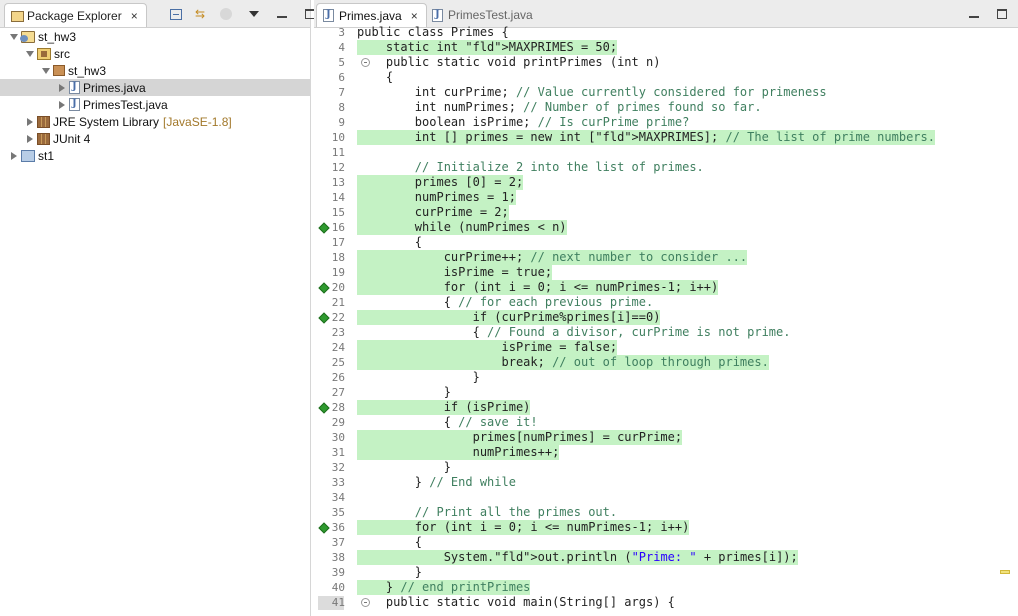 Image resolution: width=1018 pixels, height=616 pixels. Describe the element at coordinates (487, 512) in the screenshot. I see `code-text: // Print all the primes out.` at that location.